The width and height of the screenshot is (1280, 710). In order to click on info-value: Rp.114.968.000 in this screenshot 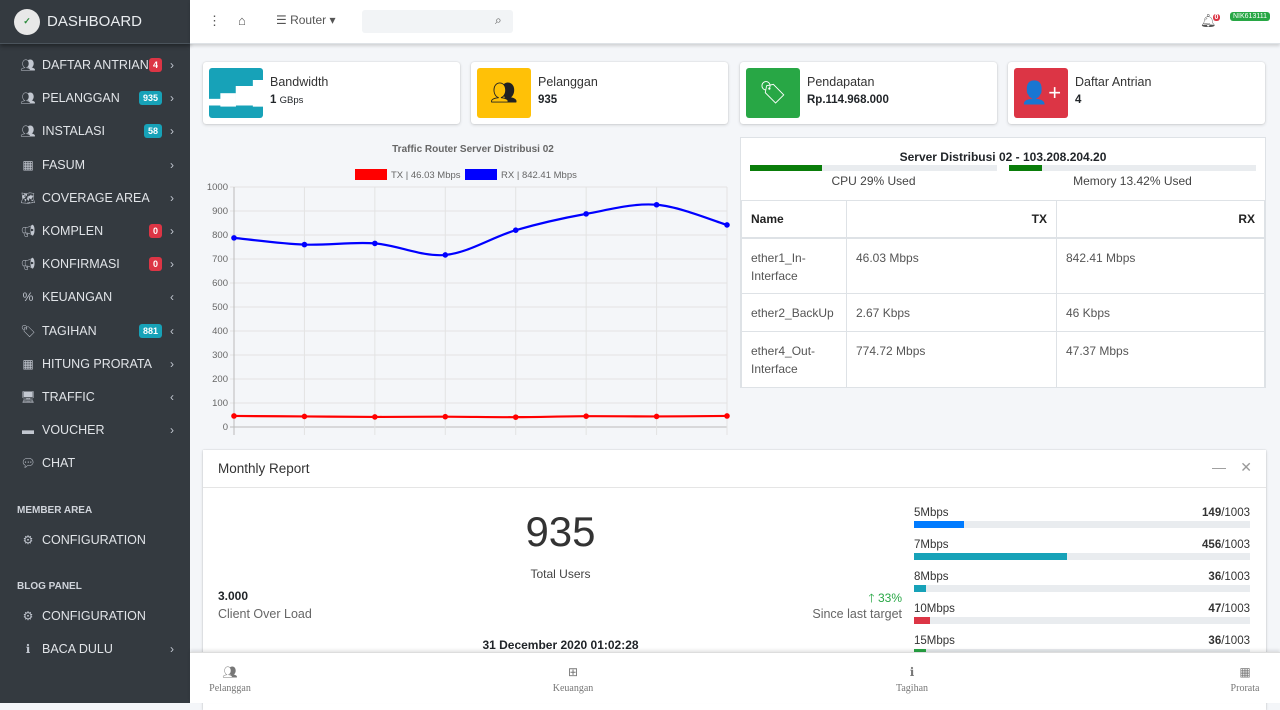, I will do `click(848, 100)`.